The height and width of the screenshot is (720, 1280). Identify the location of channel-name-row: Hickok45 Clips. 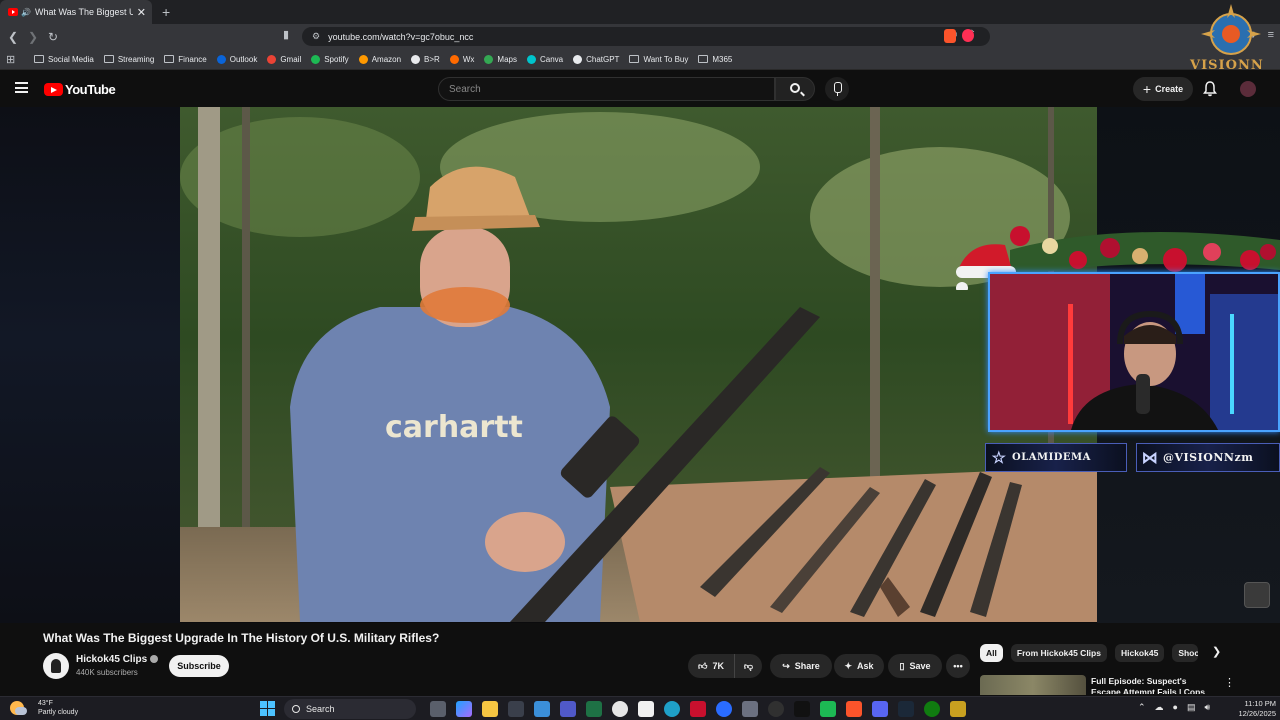
(117, 659).